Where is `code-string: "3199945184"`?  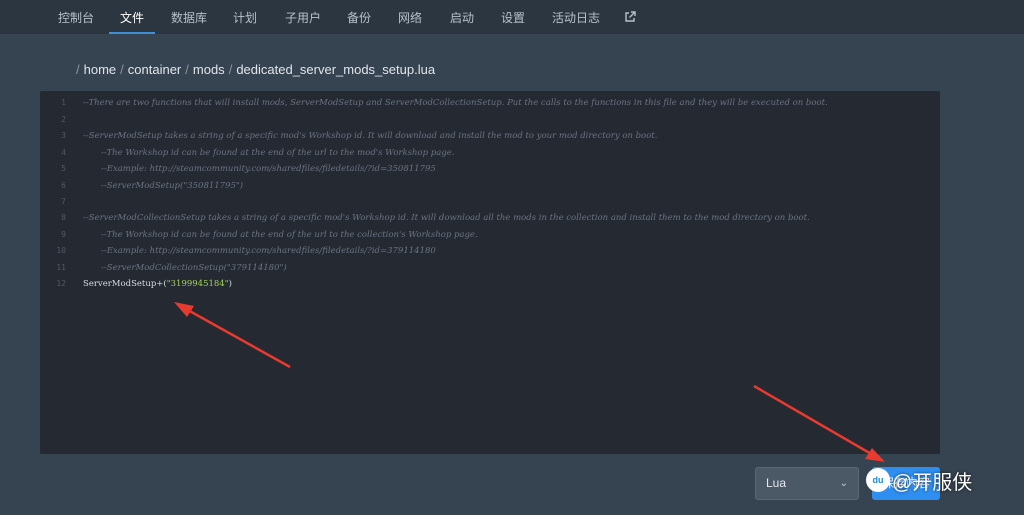 code-string: "3199945184" is located at coordinates (197, 284).